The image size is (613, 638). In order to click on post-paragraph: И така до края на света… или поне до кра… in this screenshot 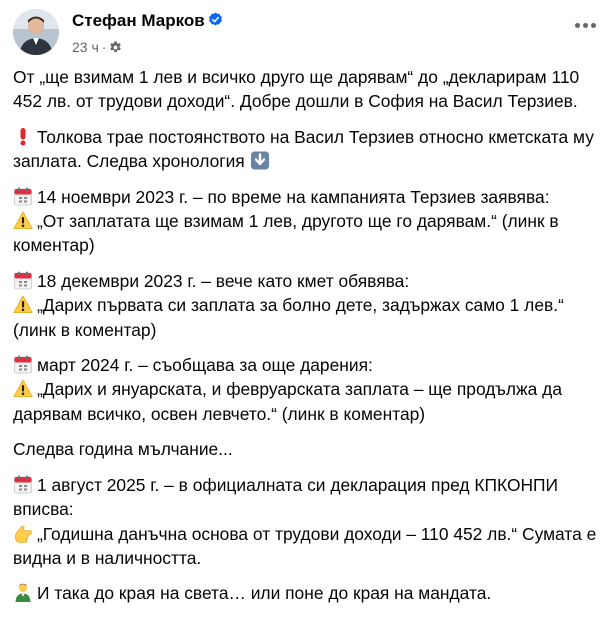, I will do `click(309, 593)`.